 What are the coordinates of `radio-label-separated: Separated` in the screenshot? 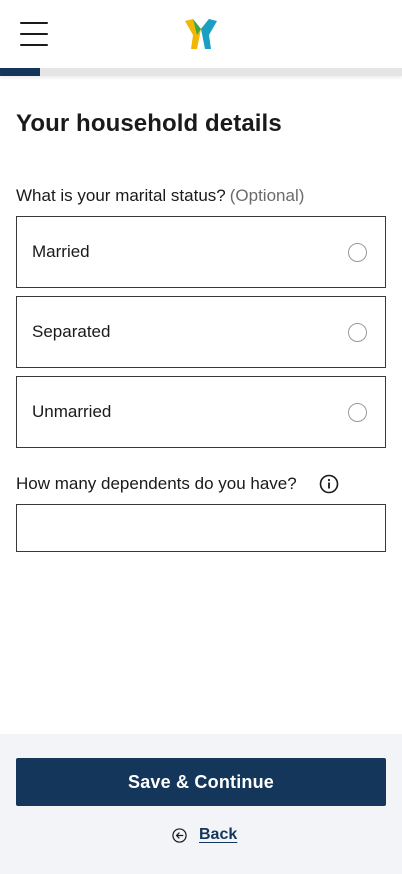 It's located at (71, 331).